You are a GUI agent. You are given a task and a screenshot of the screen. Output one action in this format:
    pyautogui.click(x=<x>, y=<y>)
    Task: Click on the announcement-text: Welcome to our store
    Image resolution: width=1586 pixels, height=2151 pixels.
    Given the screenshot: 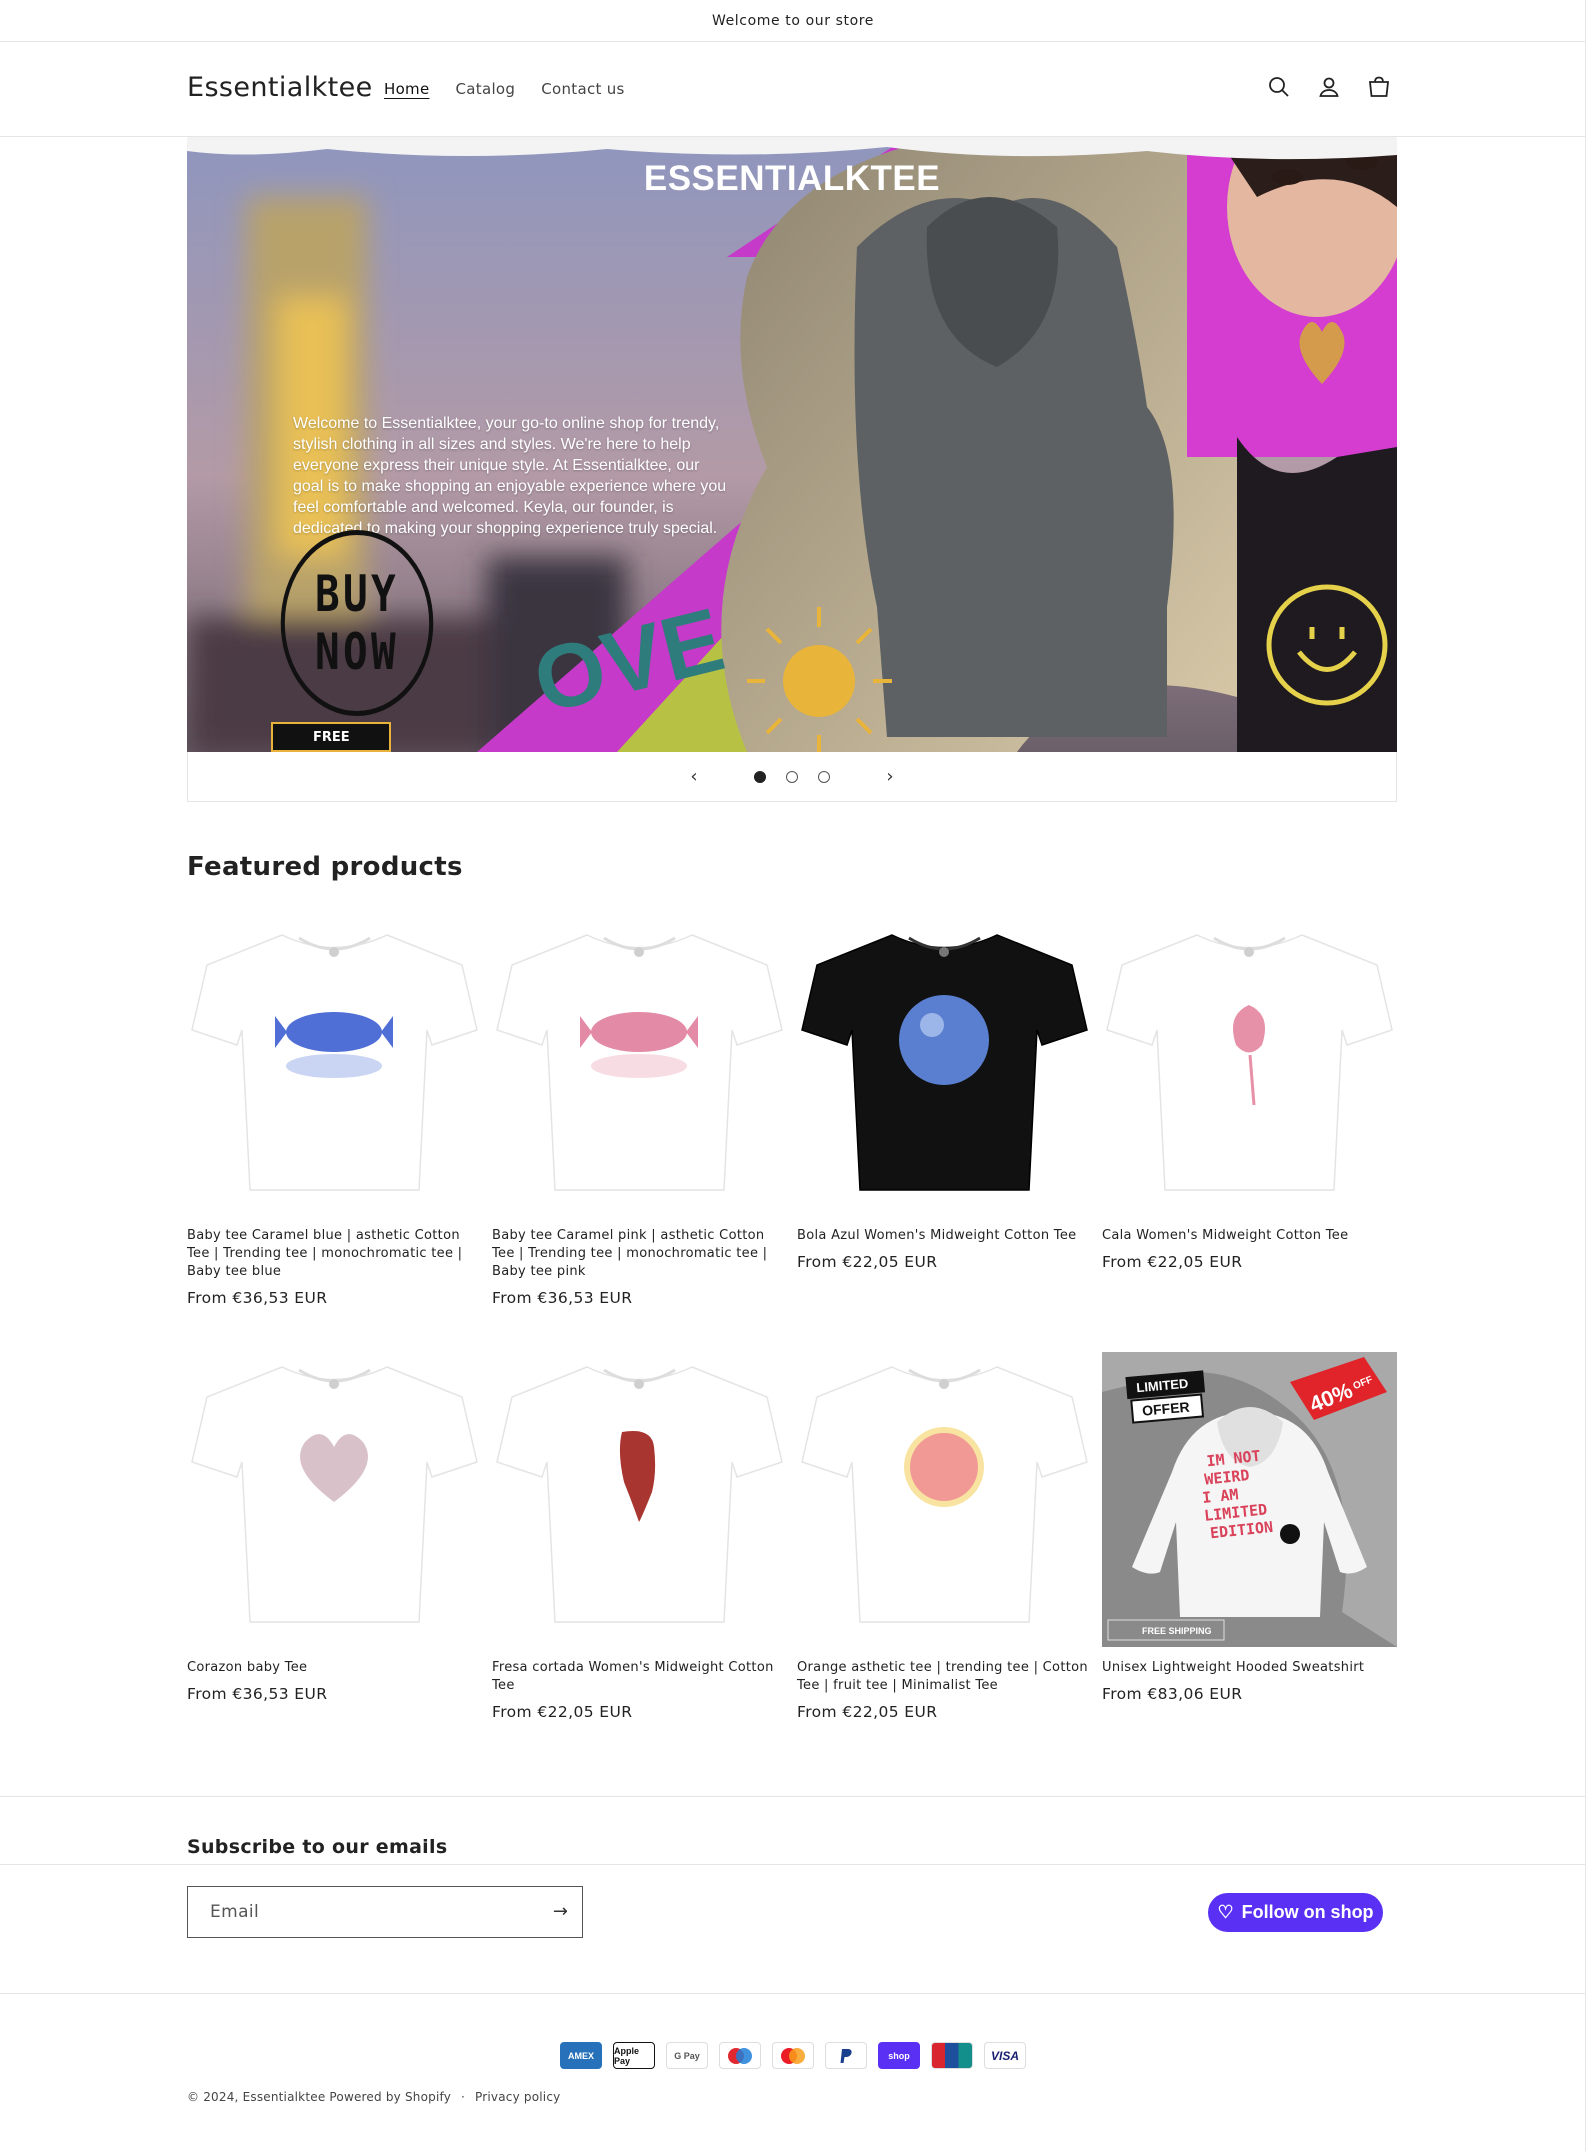 What is the action you would take?
    pyautogui.click(x=793, y=20)
    